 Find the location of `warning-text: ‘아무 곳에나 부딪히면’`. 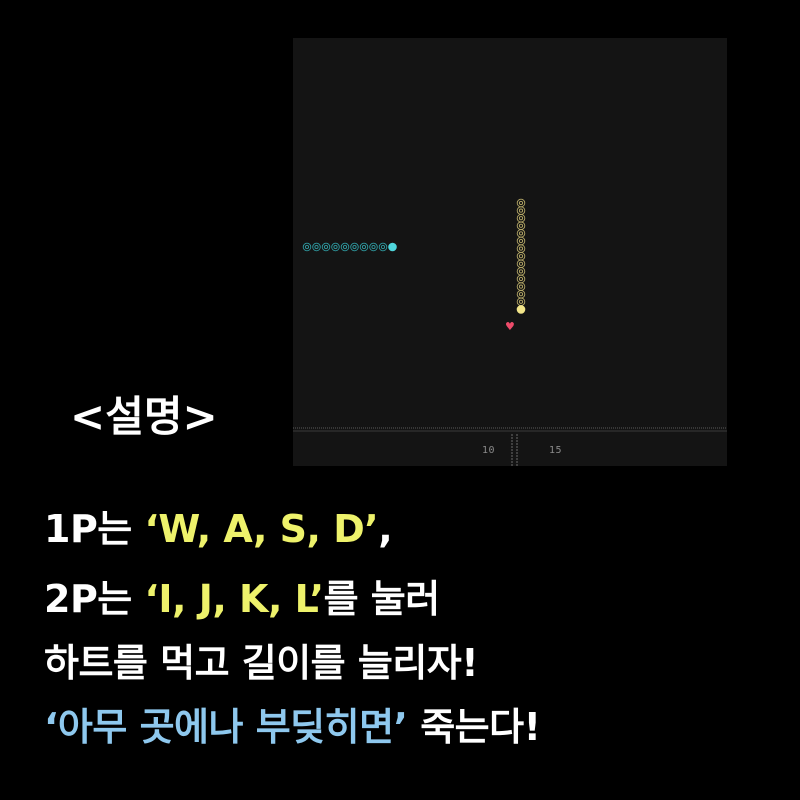

warning-text: ‘아무 곳에나 부딪히면’ is located at coordinates (226, 727).